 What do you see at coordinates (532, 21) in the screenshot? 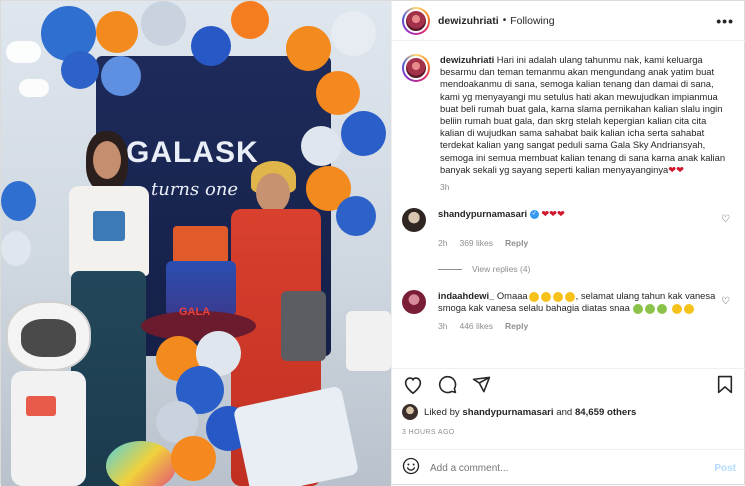
I see `following-button: Following` at bounding box center [532, 21].